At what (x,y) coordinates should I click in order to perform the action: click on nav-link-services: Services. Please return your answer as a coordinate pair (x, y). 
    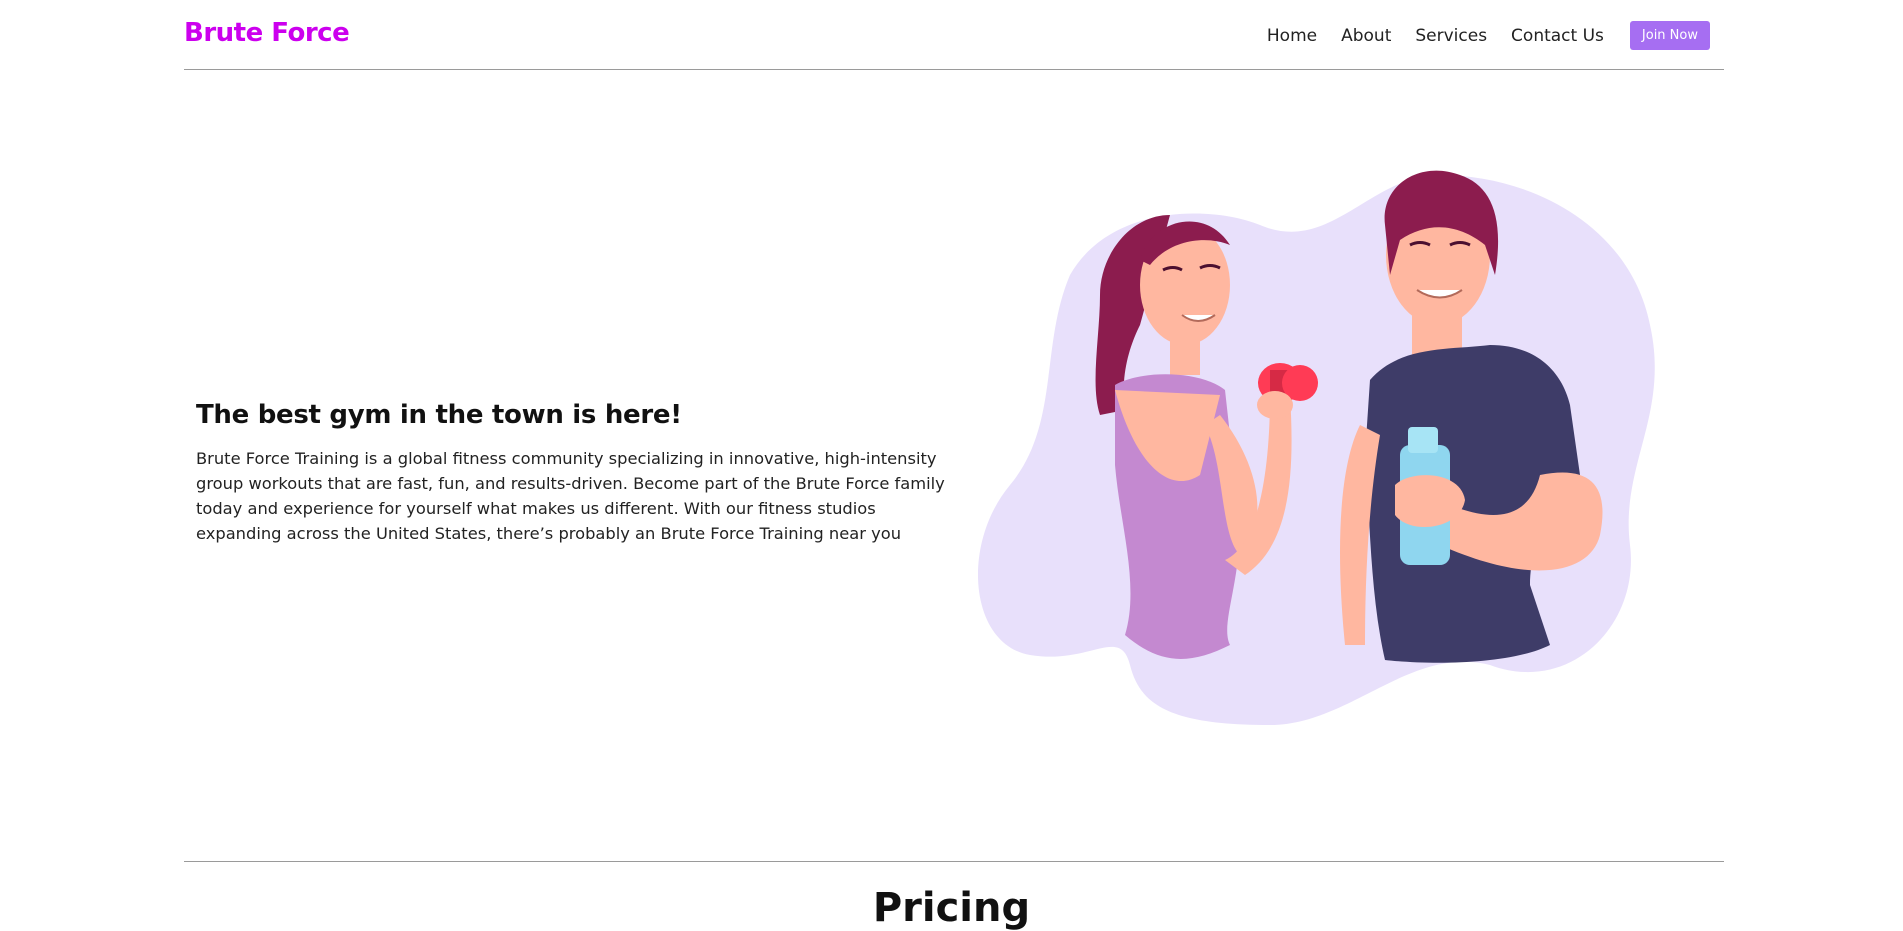
    Looking at the image, I should click on (1451, 36).